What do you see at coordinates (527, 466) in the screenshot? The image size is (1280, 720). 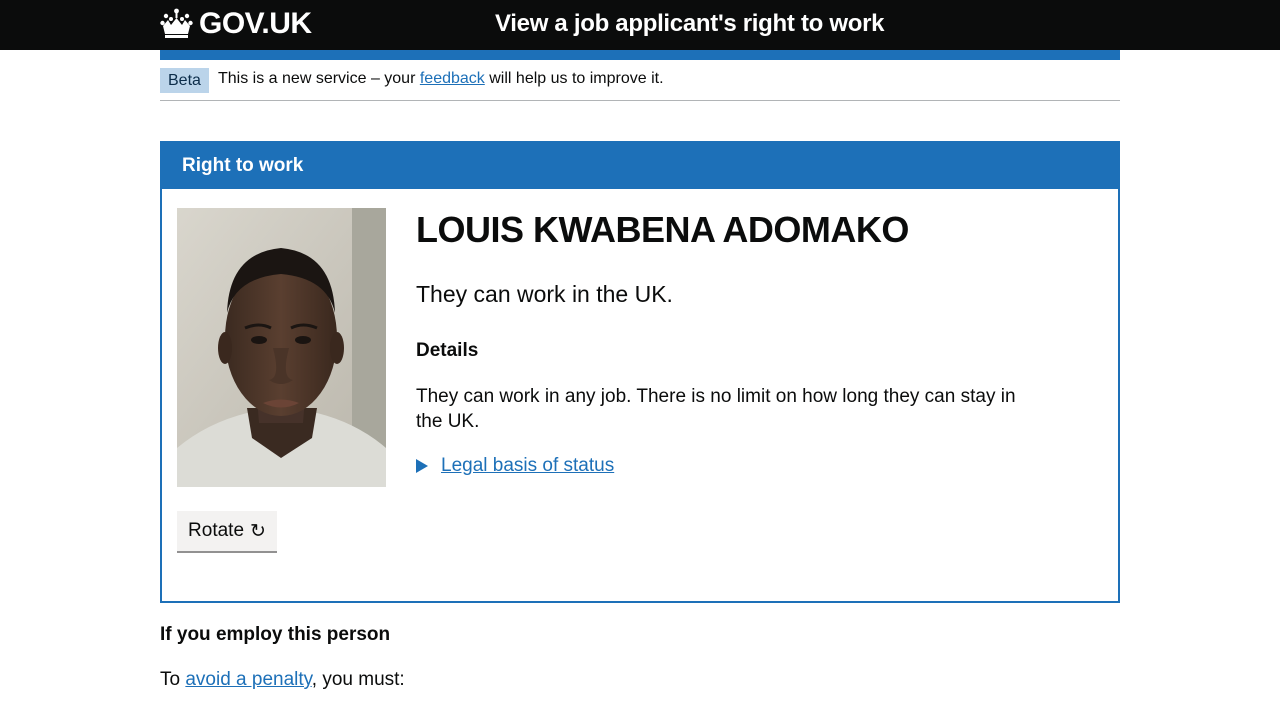 I see `legal-basis-link: Legal basis of status` at bounding box center [527, 466].